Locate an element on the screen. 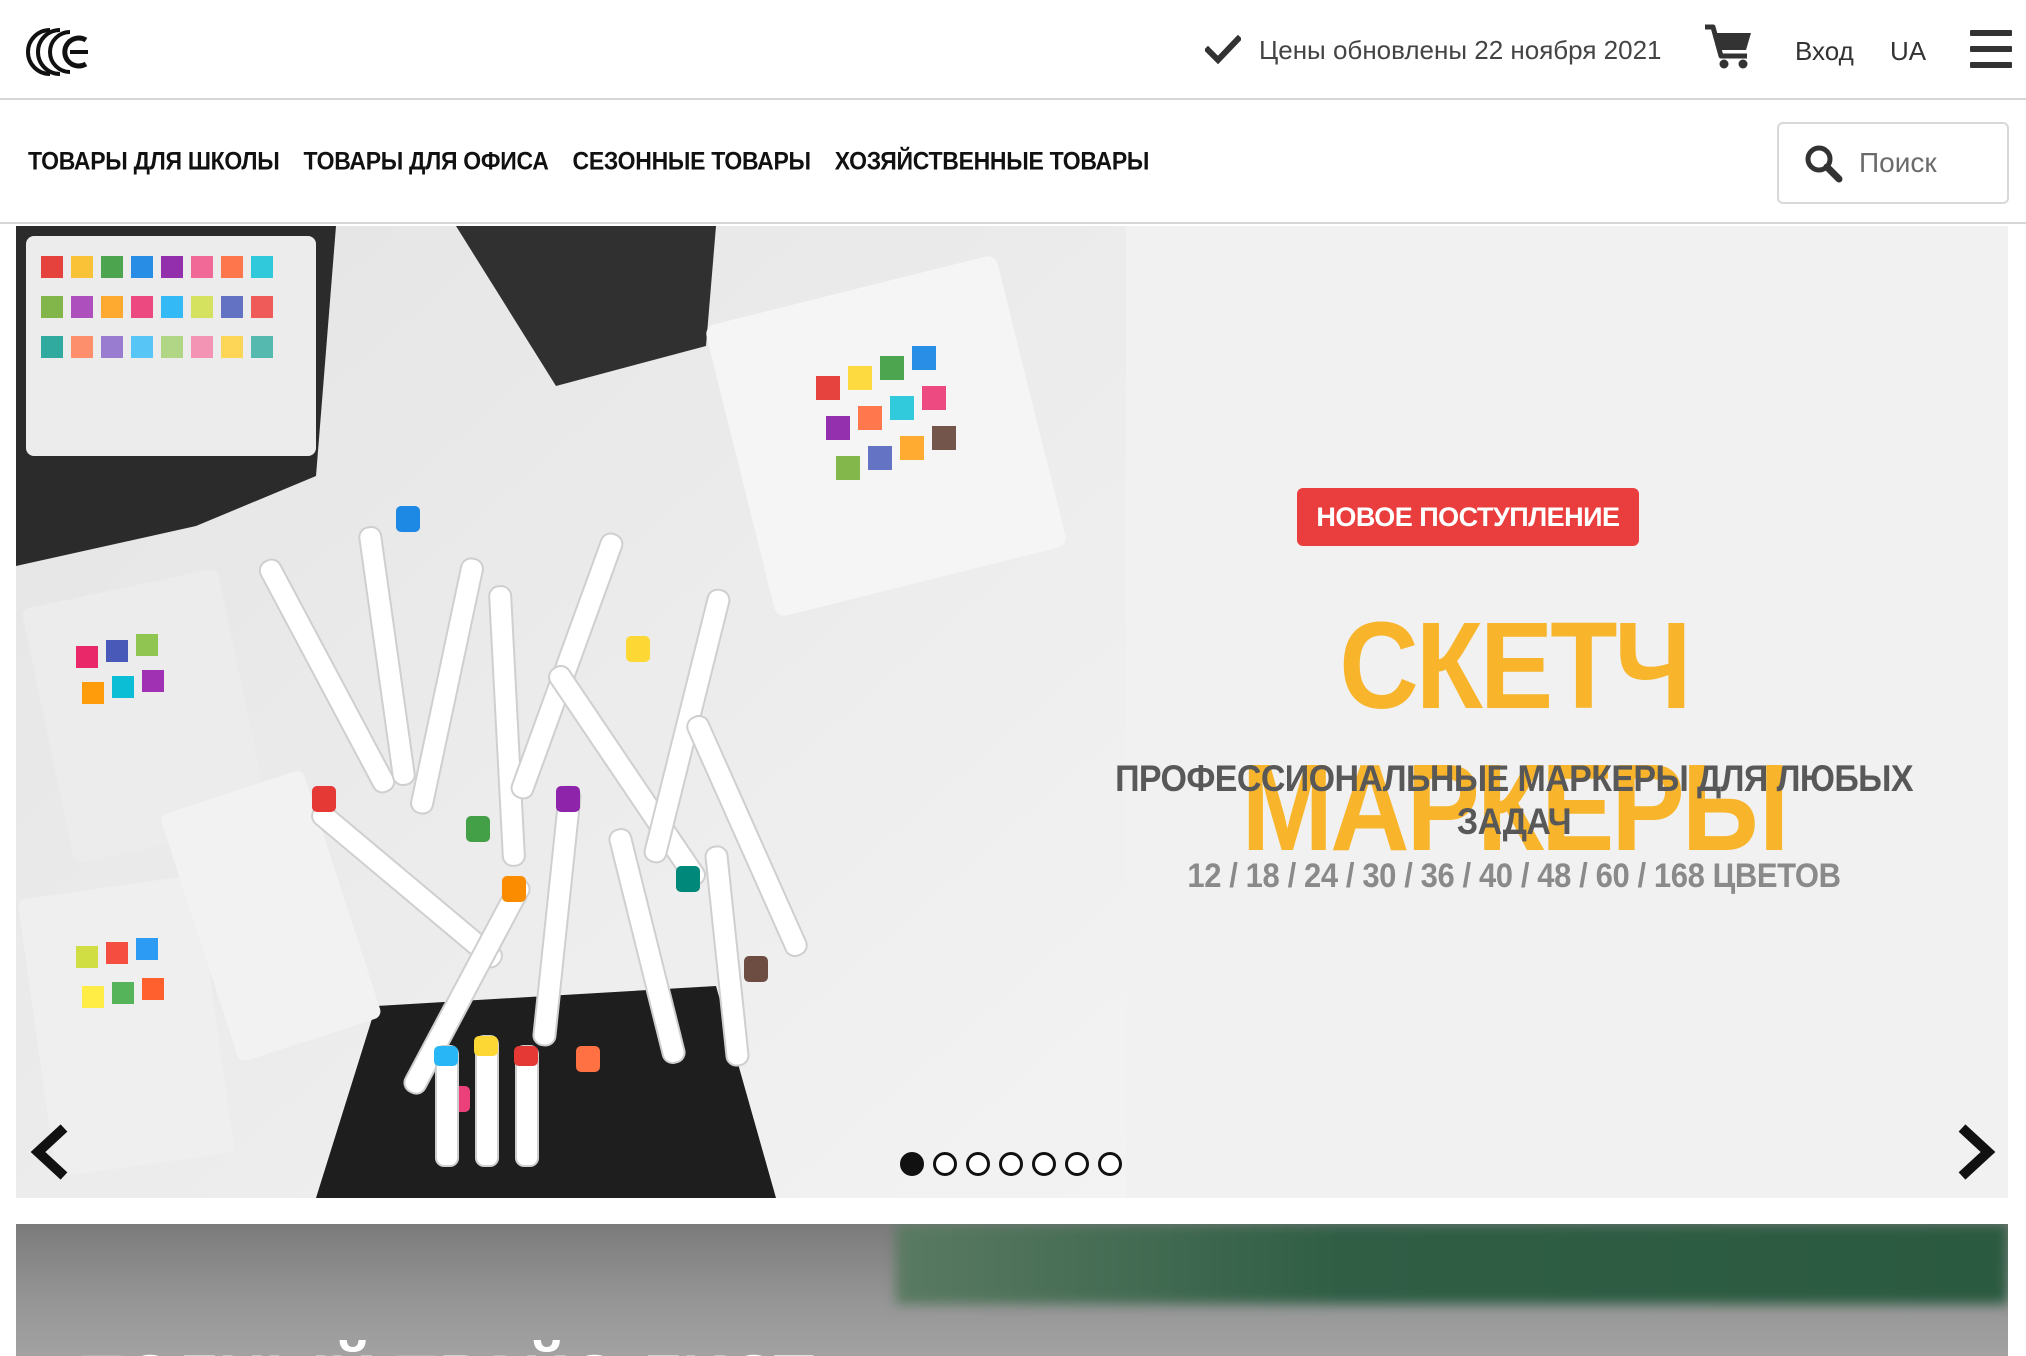 This screenshot has width=2026, height=1356. slider-pagination is located at coordinates (1011, 1164).